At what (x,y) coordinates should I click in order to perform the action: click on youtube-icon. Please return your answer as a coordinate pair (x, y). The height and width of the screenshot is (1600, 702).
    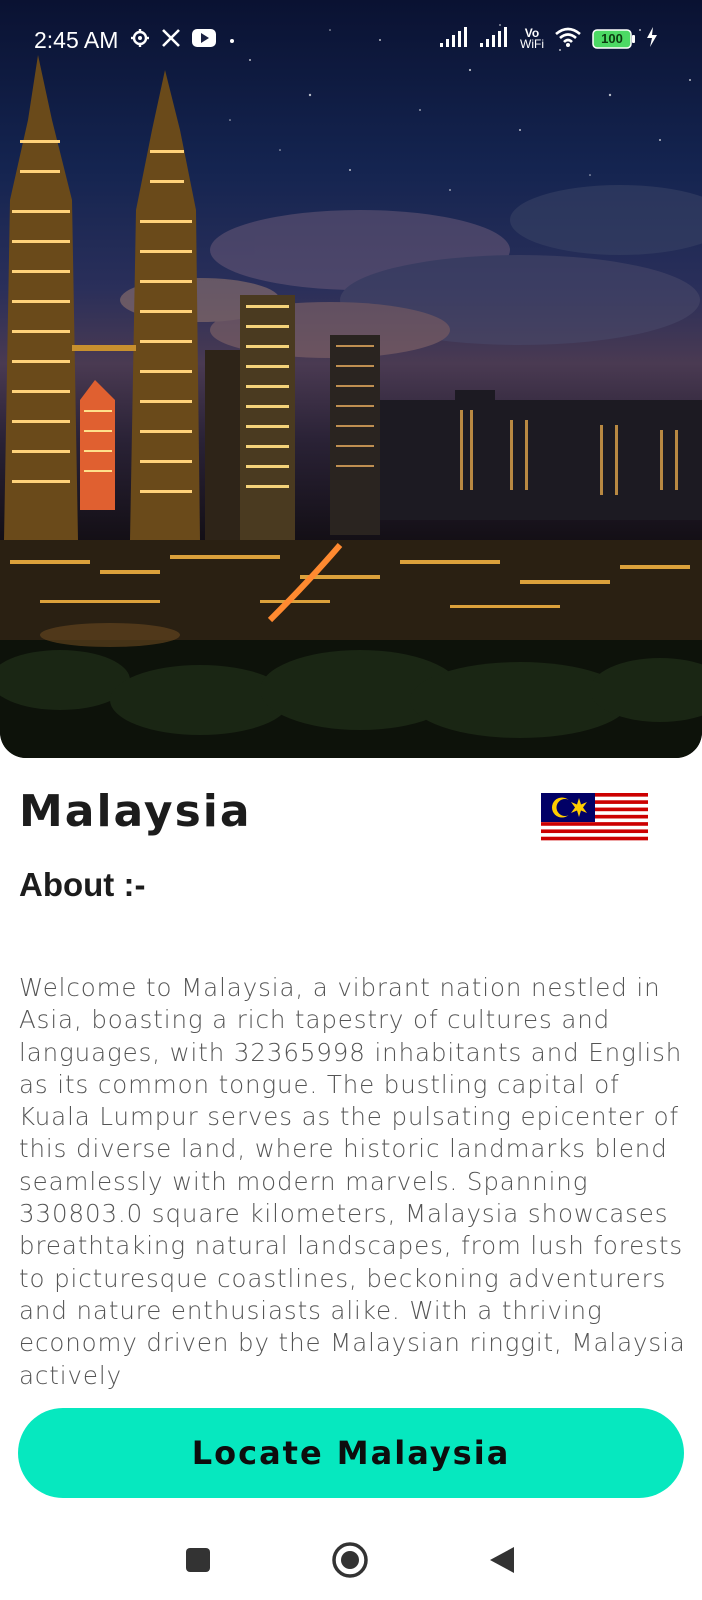
    Looking at the image, I should click on (204, 40).